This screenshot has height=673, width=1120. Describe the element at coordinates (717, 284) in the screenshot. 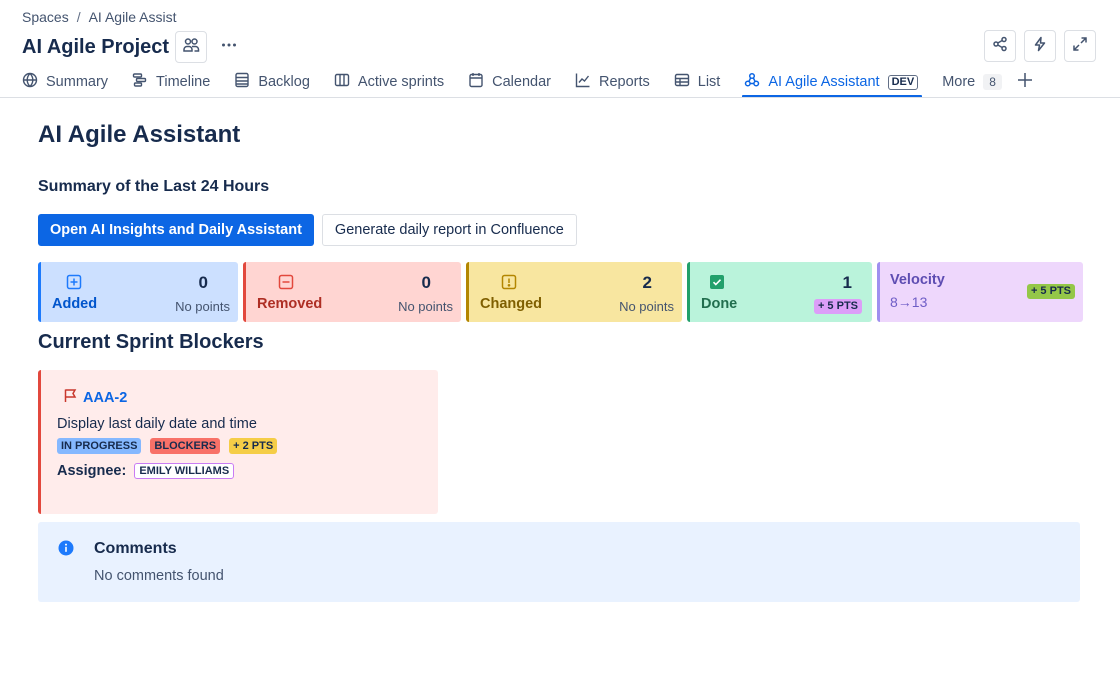

I see `check-square-icon` at that location.